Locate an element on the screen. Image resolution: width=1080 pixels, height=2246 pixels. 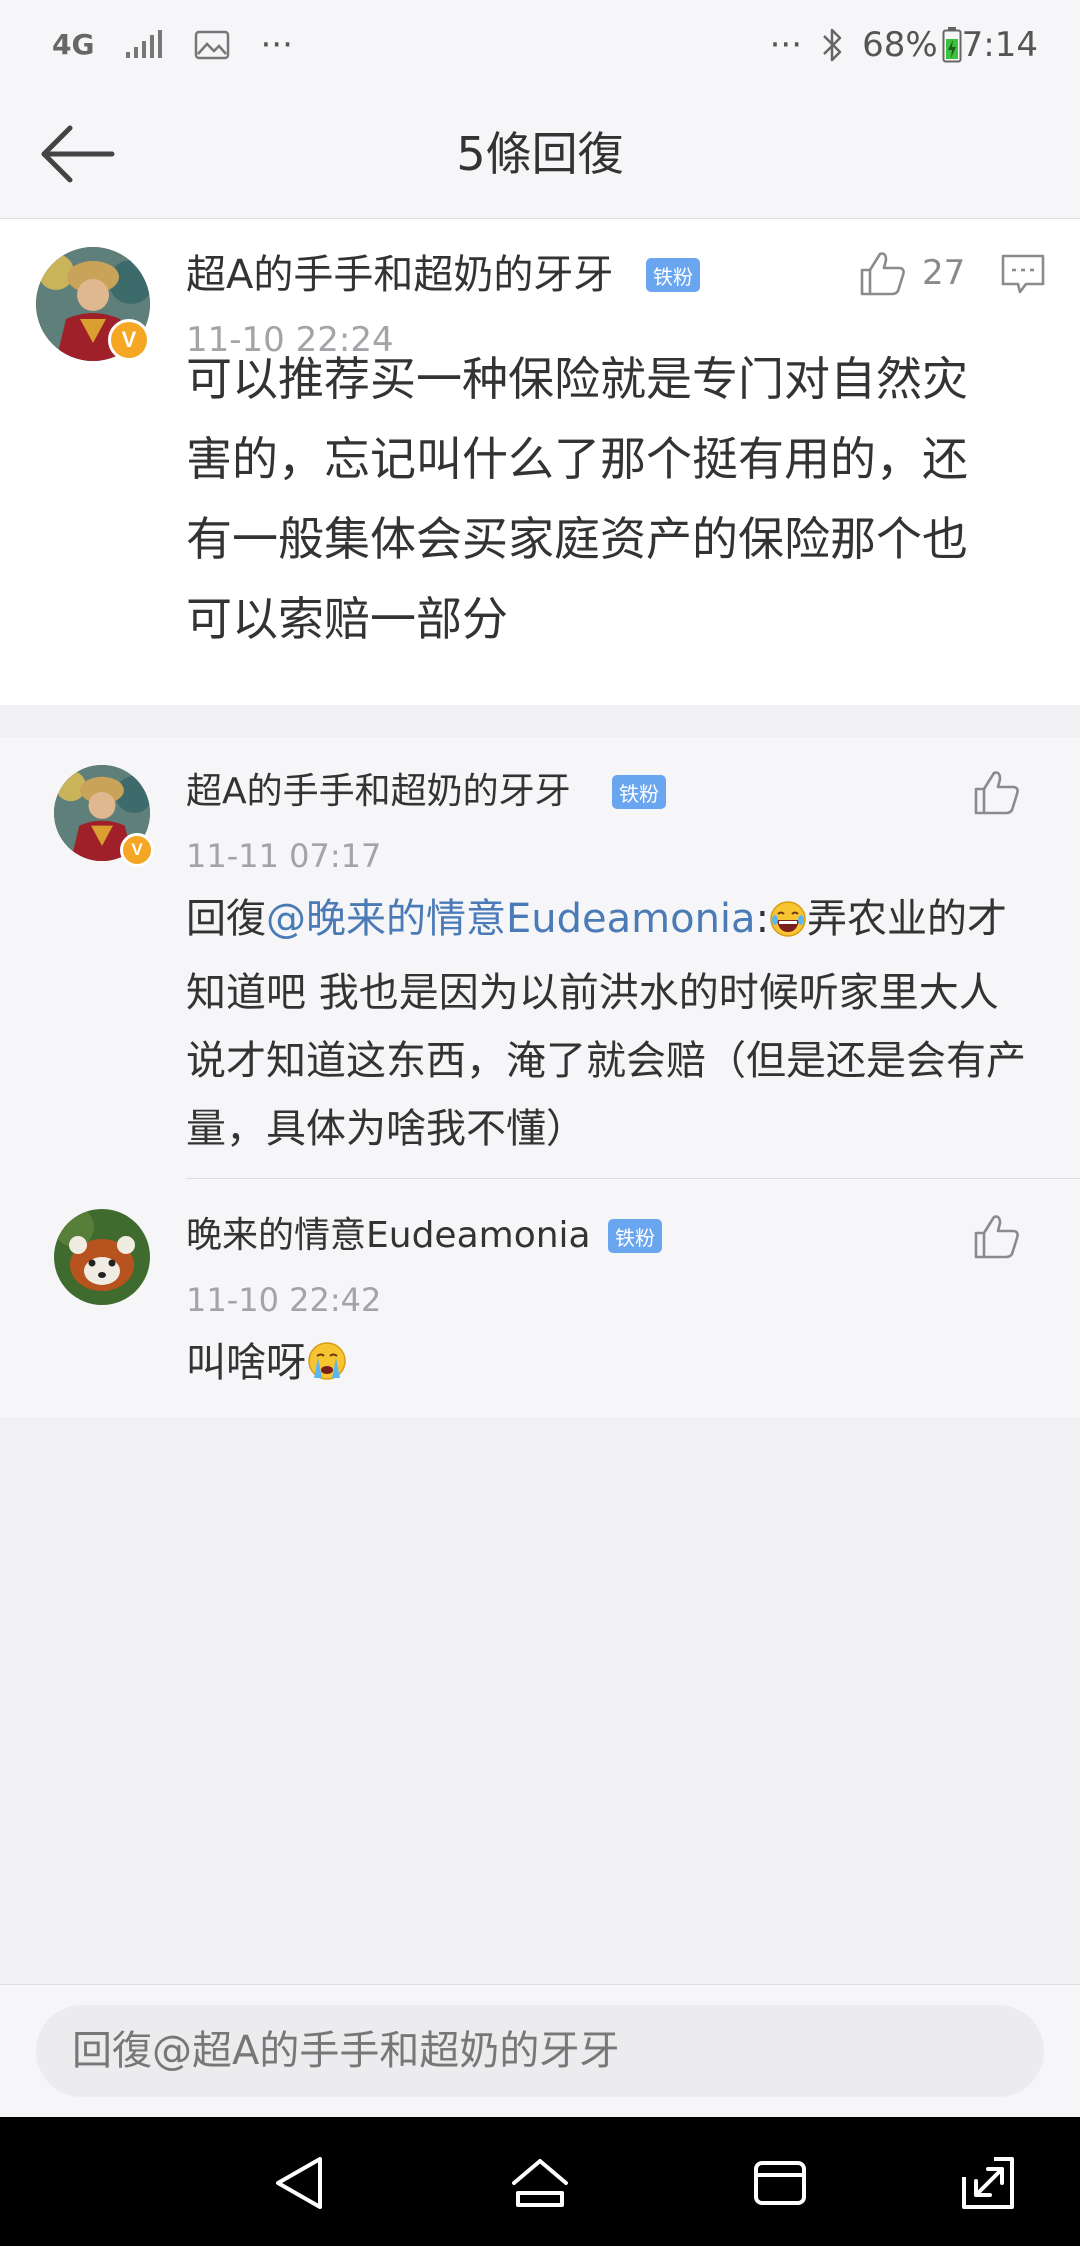
battery-icon is located at coordinates (952, 45).